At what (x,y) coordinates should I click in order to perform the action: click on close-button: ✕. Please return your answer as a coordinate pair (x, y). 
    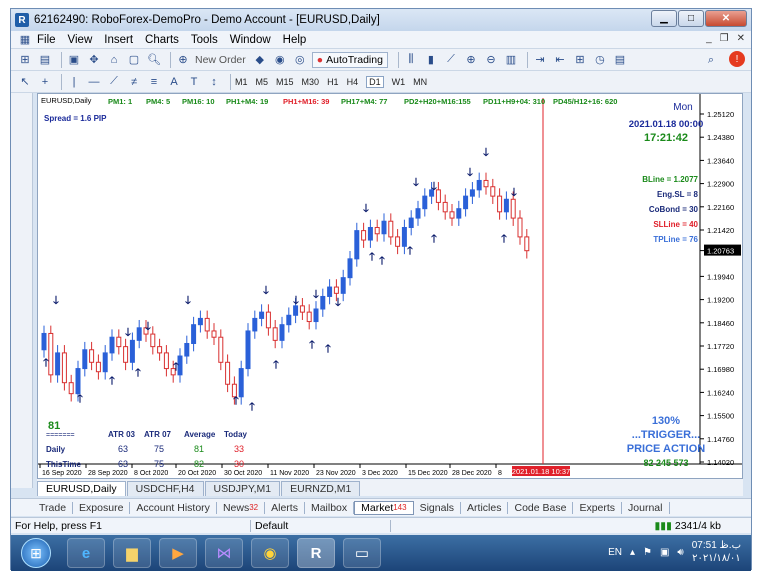
    Looking at the image, I should click on (726, 18).